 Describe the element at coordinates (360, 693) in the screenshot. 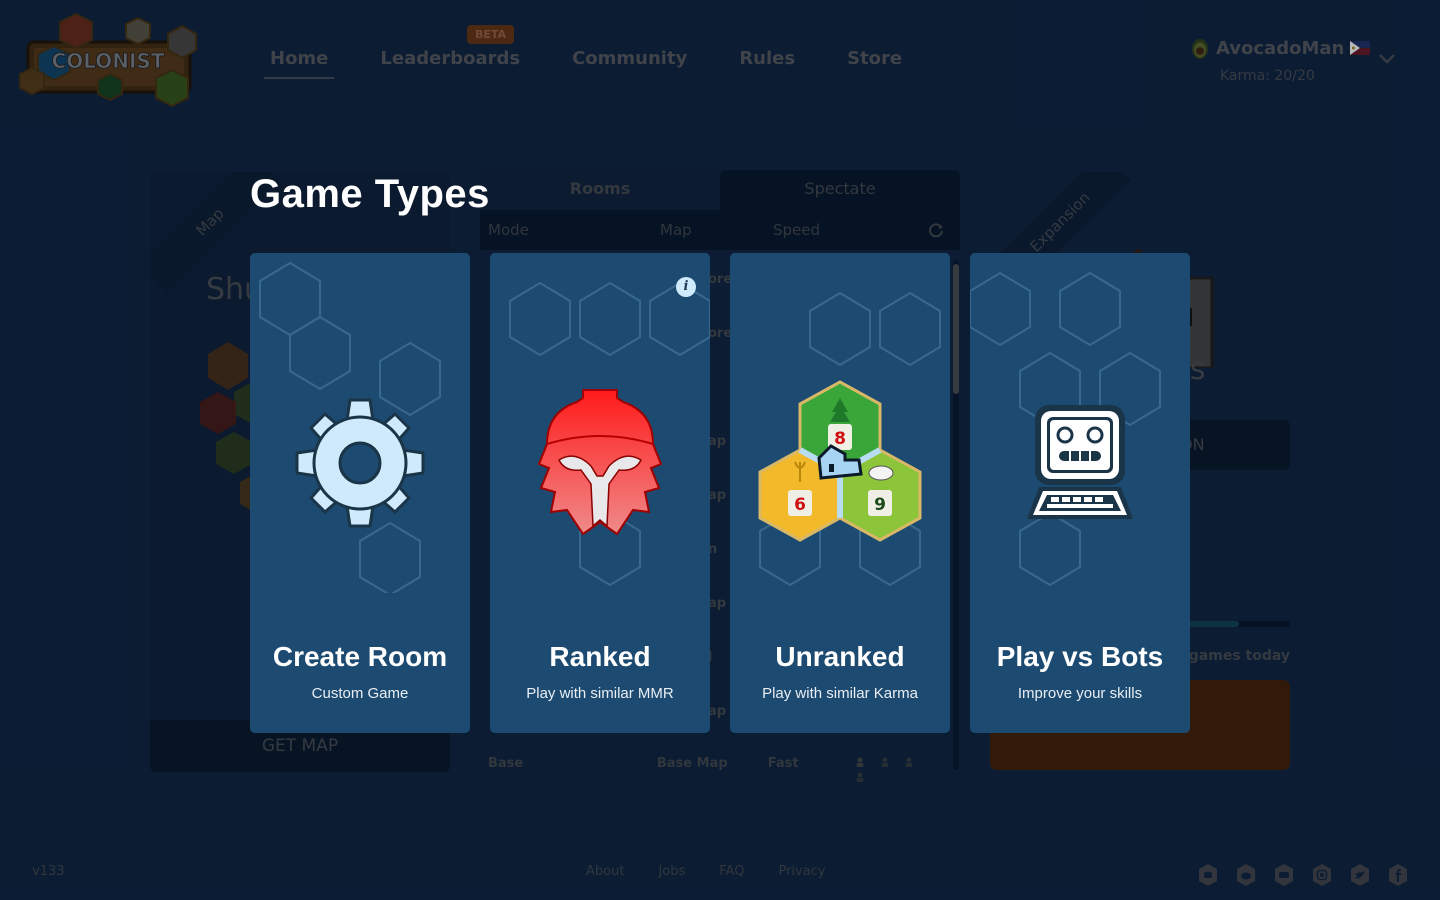

I see `card-subtitle: Custom Game` at that location.